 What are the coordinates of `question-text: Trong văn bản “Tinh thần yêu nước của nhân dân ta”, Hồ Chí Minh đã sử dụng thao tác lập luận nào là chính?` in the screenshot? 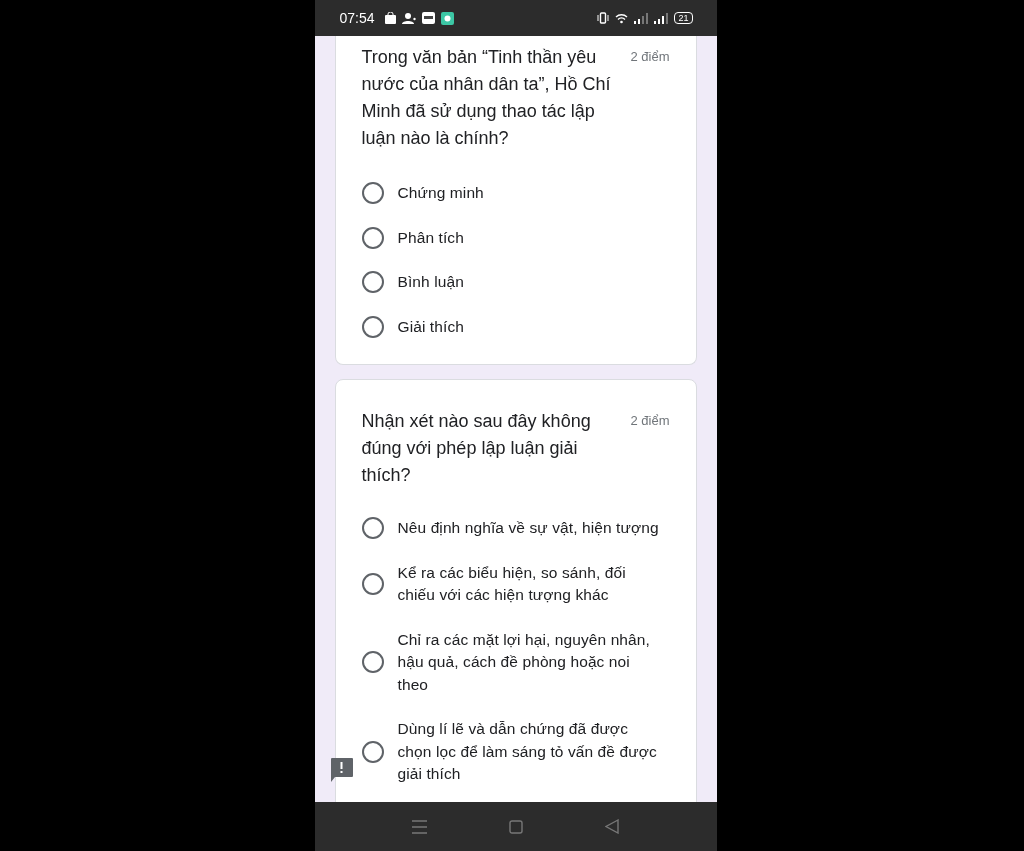 It's located at (486, 98).